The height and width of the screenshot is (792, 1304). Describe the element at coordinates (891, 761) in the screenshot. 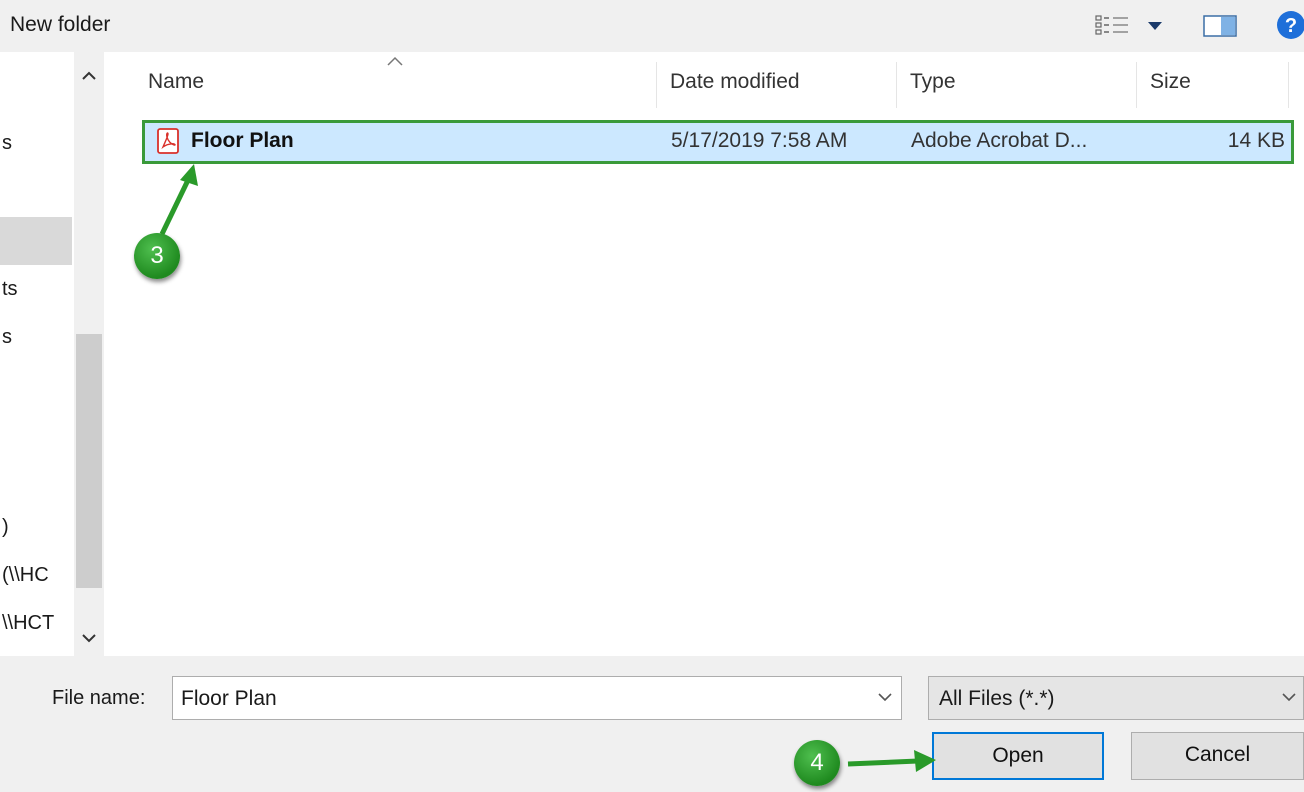

I see `callout-4-arrow-icon` at that location.